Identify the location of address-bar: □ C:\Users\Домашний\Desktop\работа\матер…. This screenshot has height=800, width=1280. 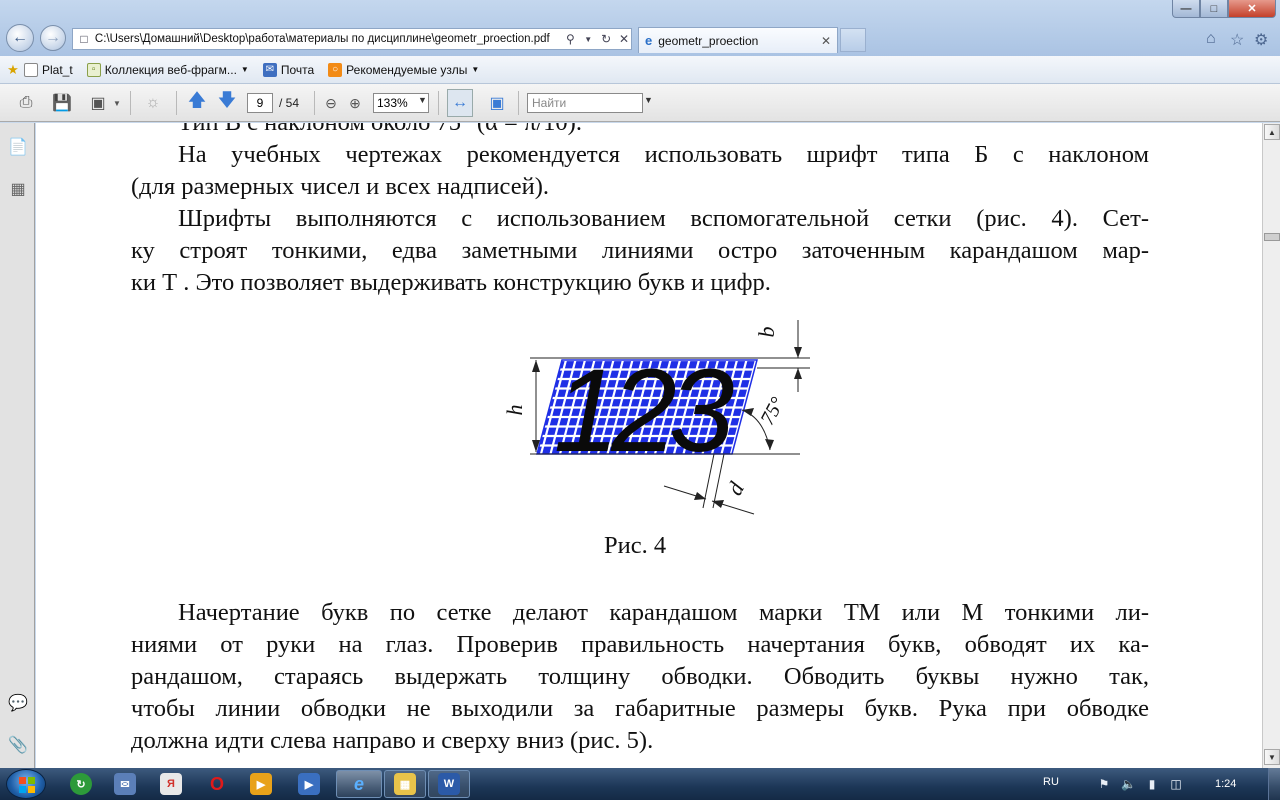
(352, 39).